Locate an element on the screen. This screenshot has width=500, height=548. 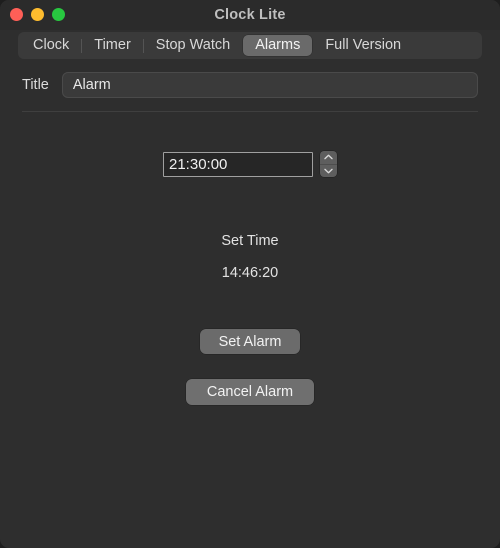
tab-stop-watch: Stop Watch is located at coordinates (193, 45).